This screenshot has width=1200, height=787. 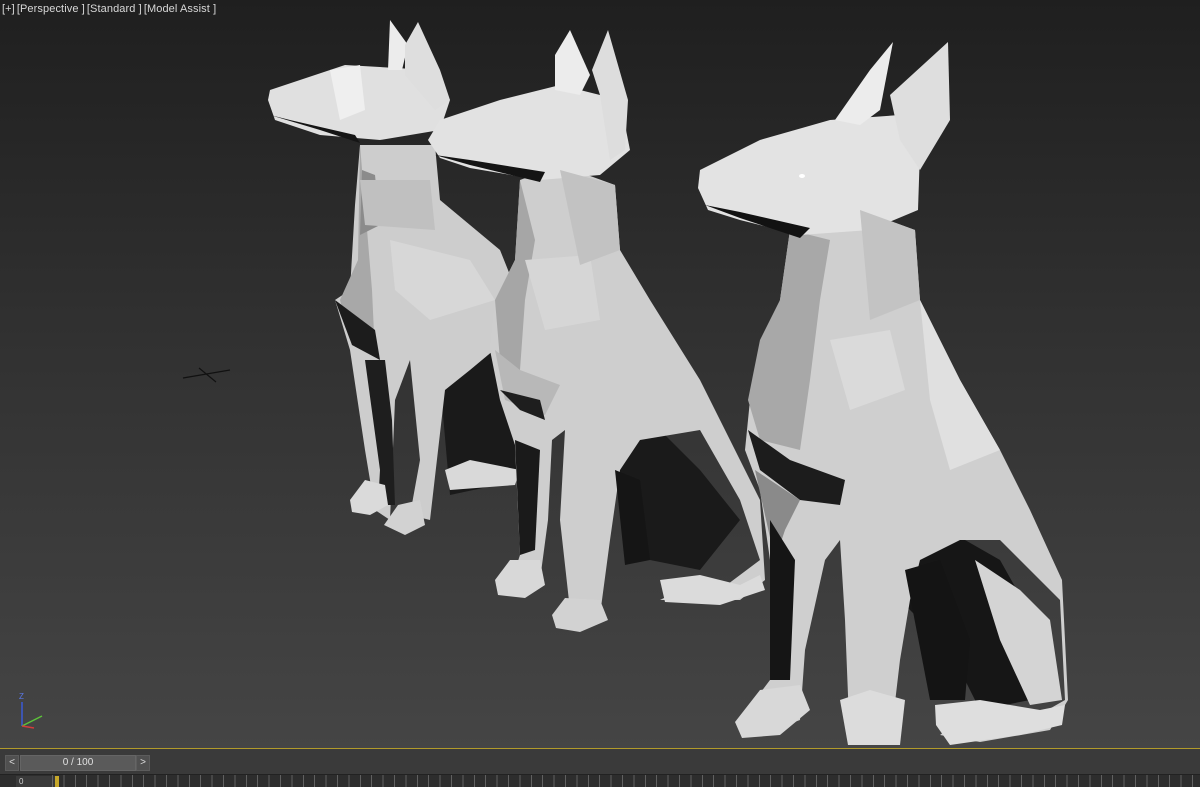 I want to click on track-bar: 0, so click(x=600, y=780).